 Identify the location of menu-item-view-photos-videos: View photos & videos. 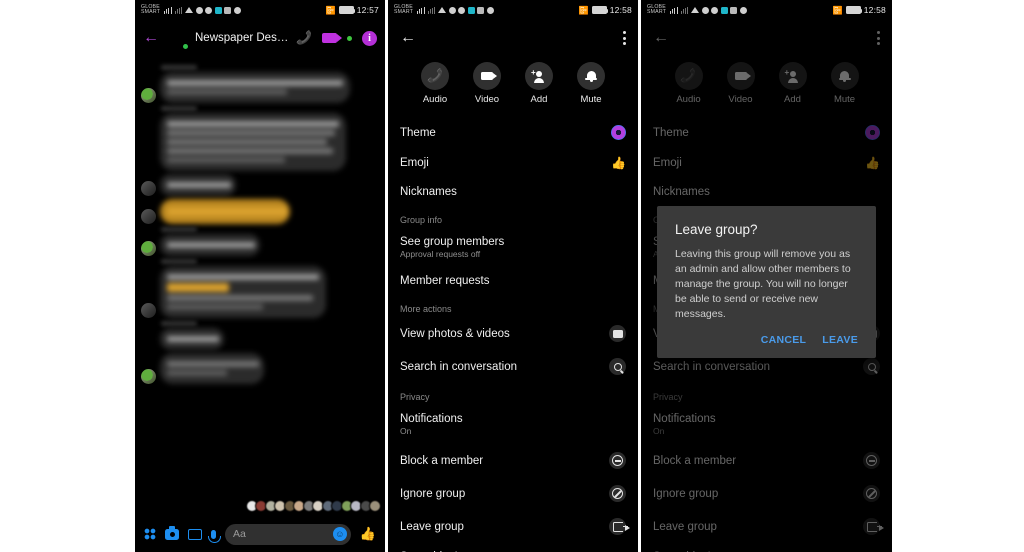
(513, 333).